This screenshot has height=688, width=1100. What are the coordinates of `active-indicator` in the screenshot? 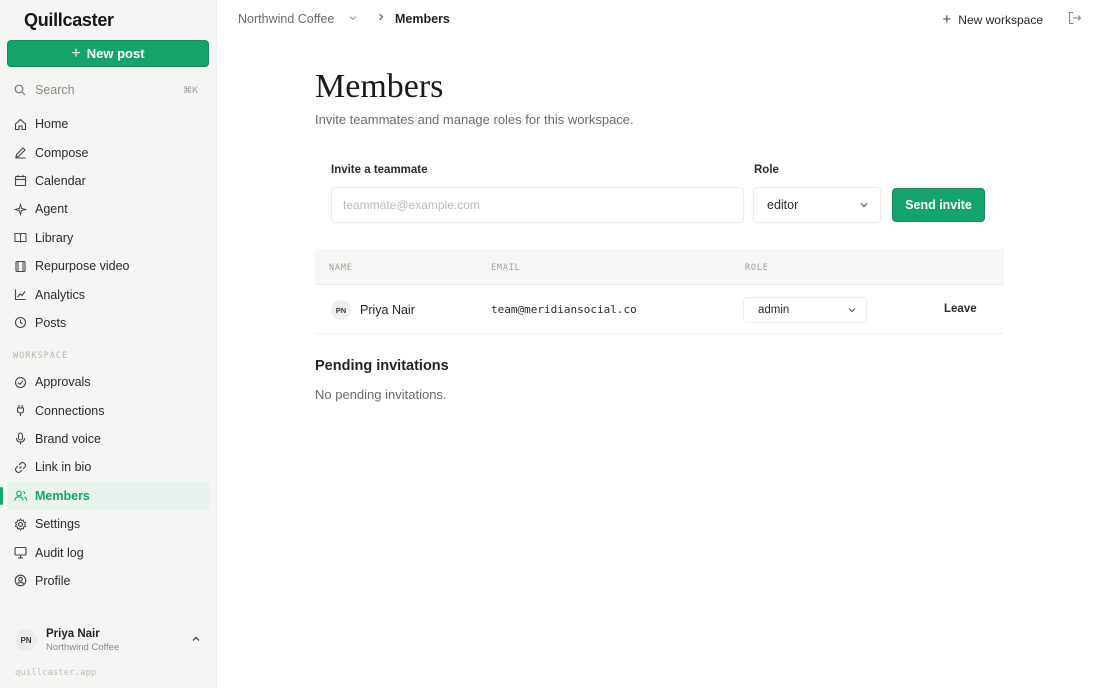 It's located at (1, 495).